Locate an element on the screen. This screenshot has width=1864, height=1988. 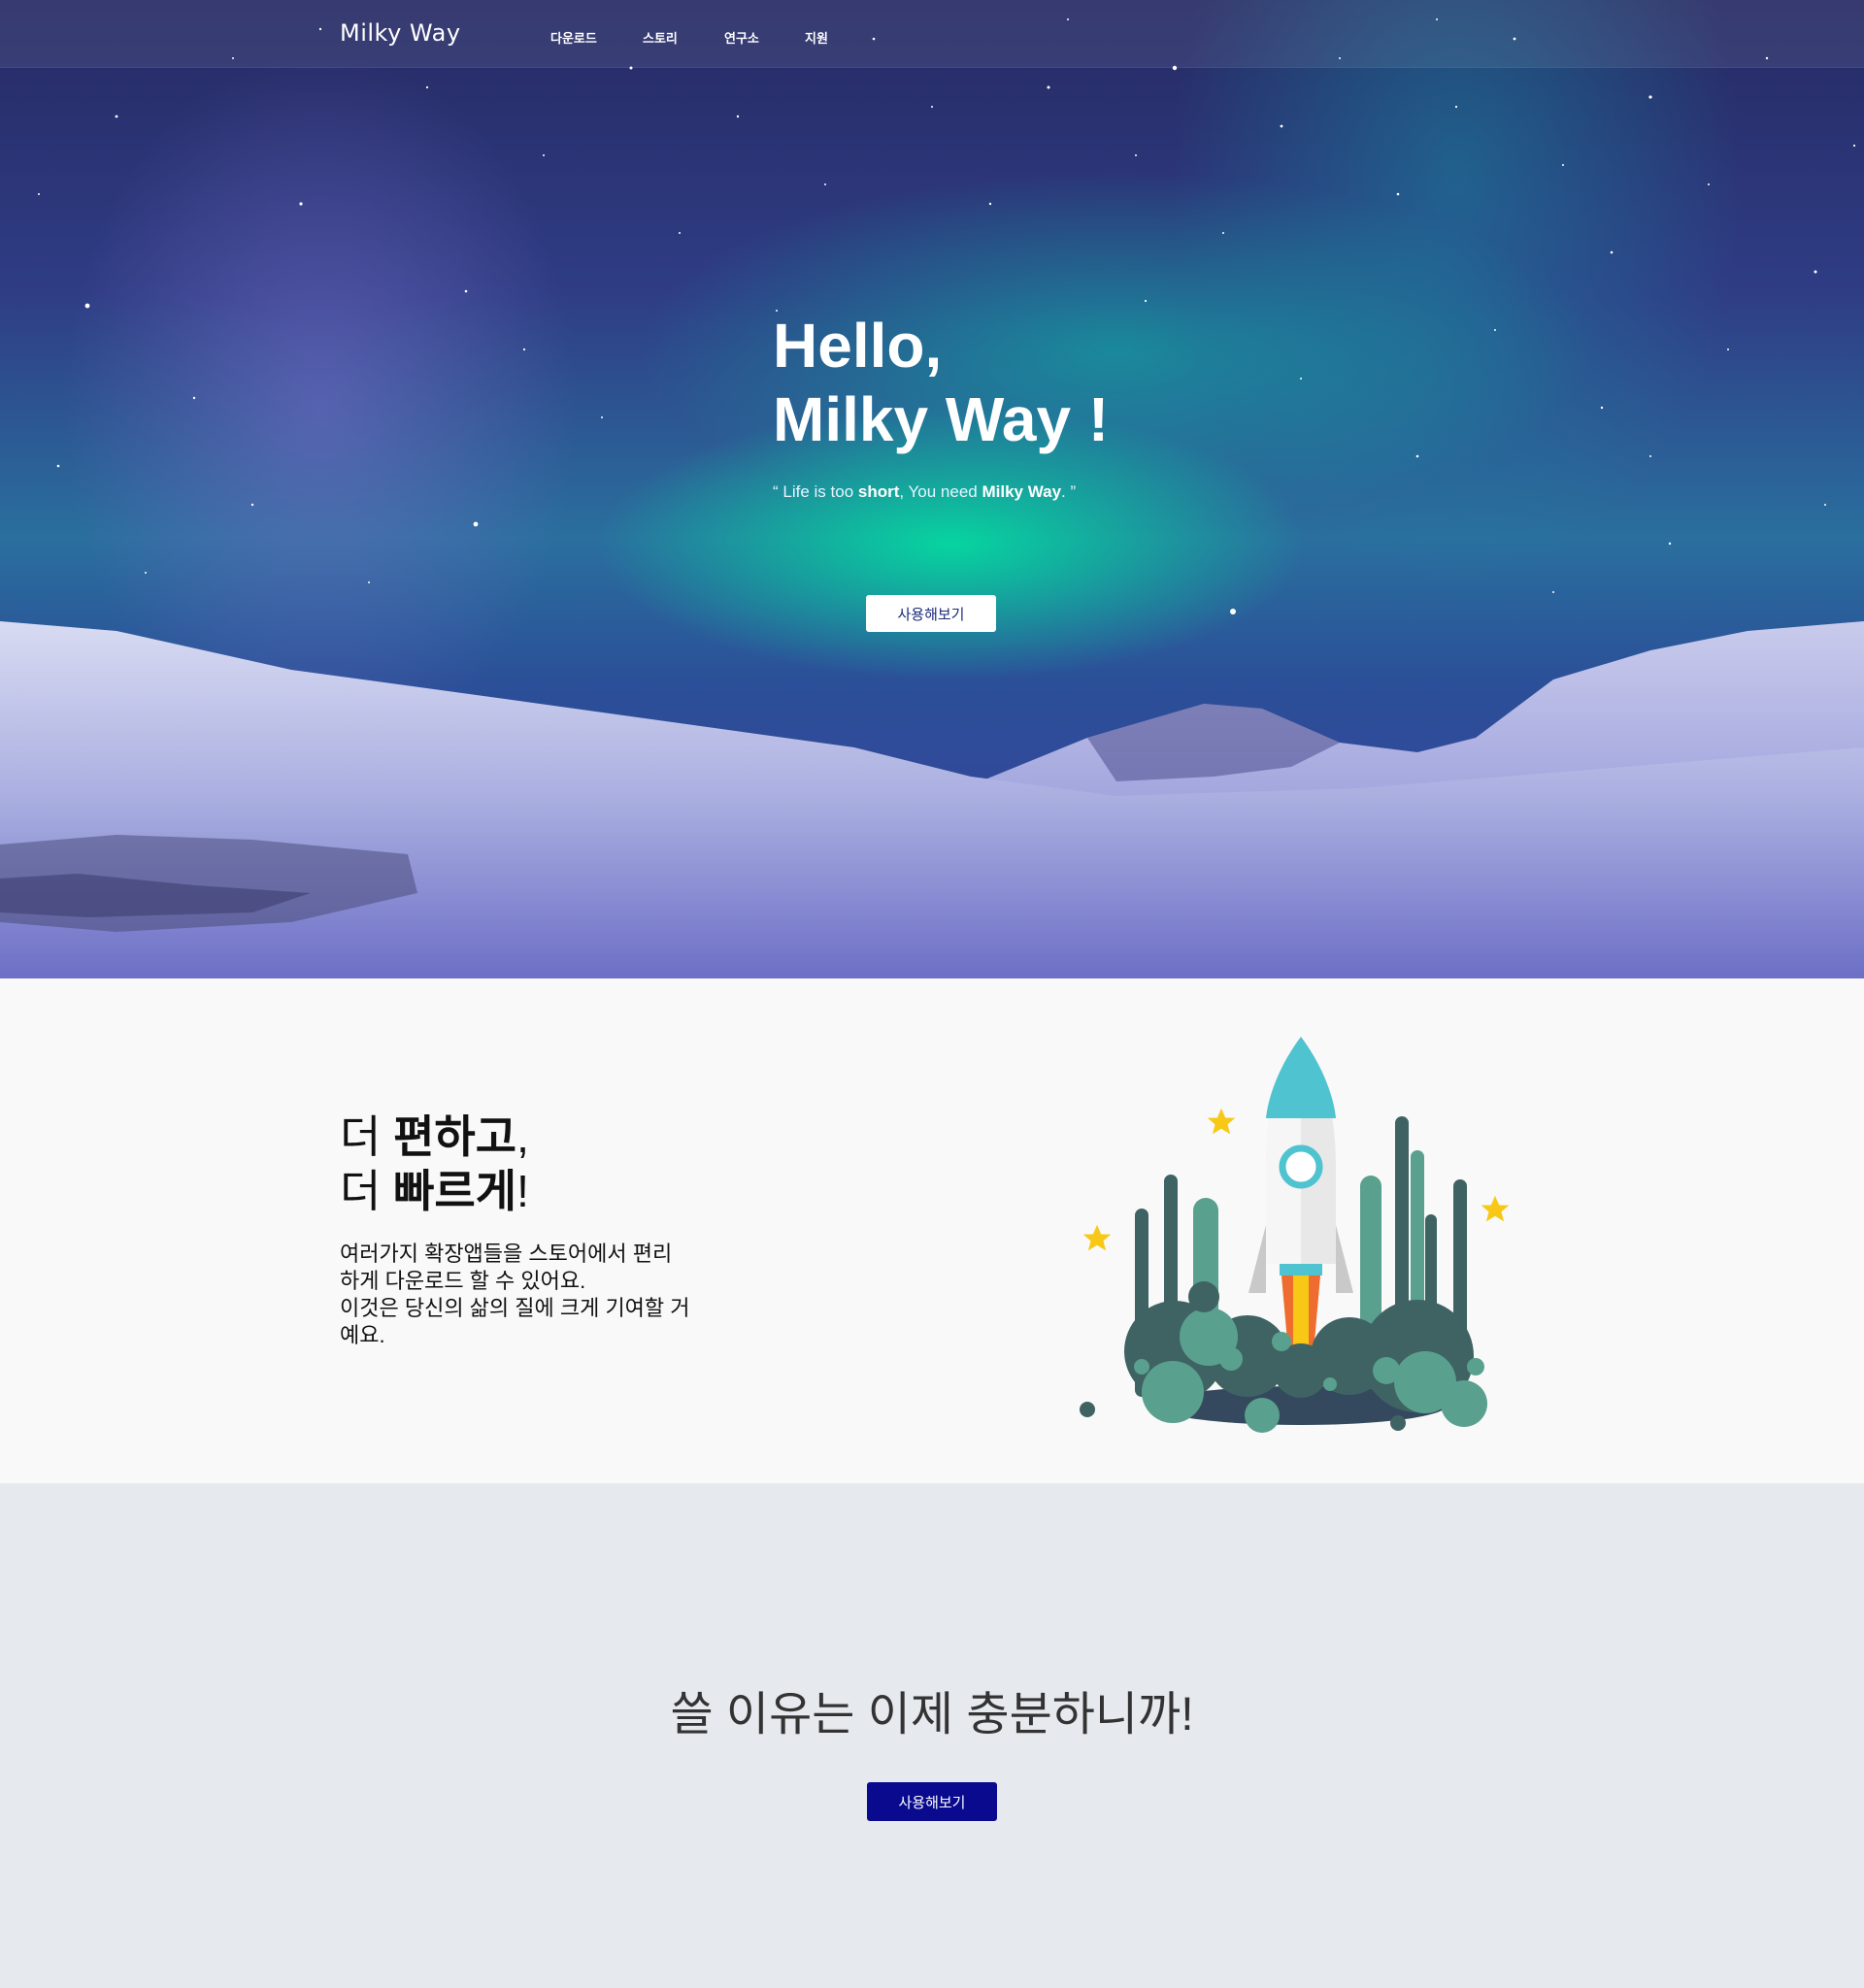
rocket-illustration is located at coordinates (1295, 1235).